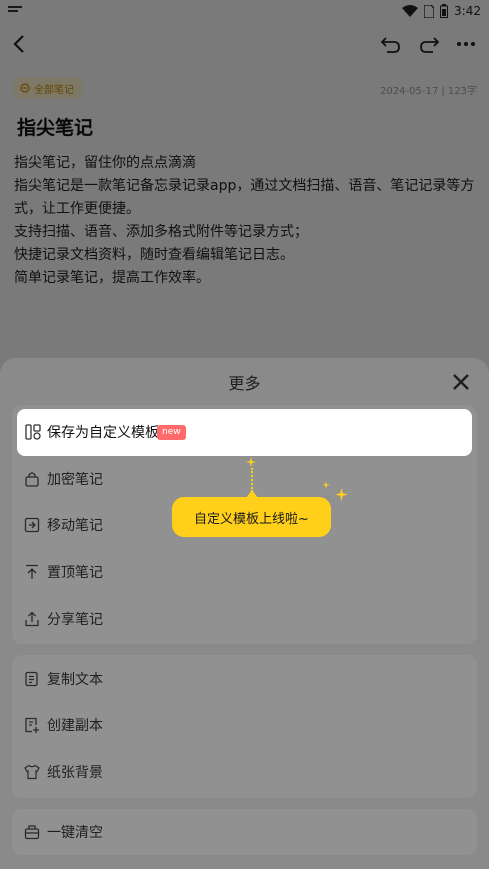  What do you see at coordinates (75, 680) in the screenshot?
I see `menu-item-label: 复制文本` at bounding box center [75, 680].